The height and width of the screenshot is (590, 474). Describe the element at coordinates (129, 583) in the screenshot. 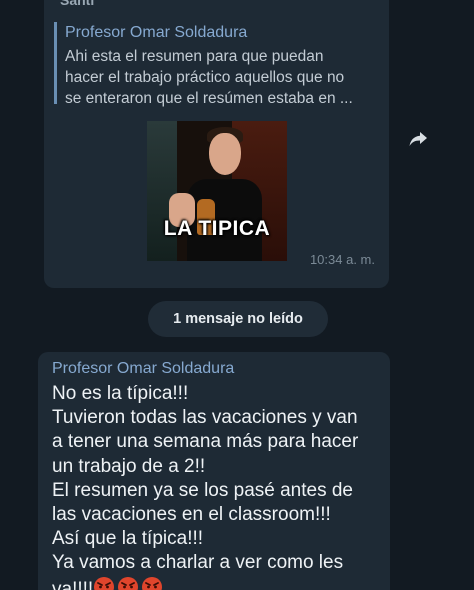

I see `angry-face-icon` at that location.